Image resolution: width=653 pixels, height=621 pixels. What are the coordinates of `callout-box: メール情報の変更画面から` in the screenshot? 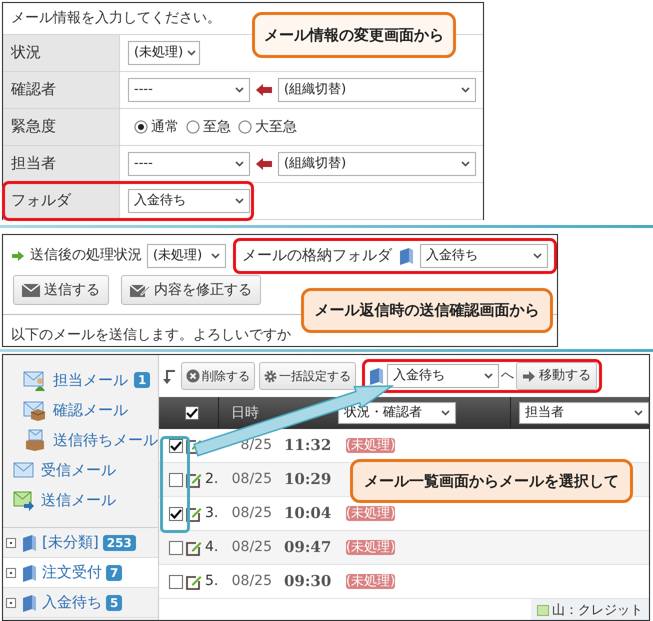 It's located at (354, 35).